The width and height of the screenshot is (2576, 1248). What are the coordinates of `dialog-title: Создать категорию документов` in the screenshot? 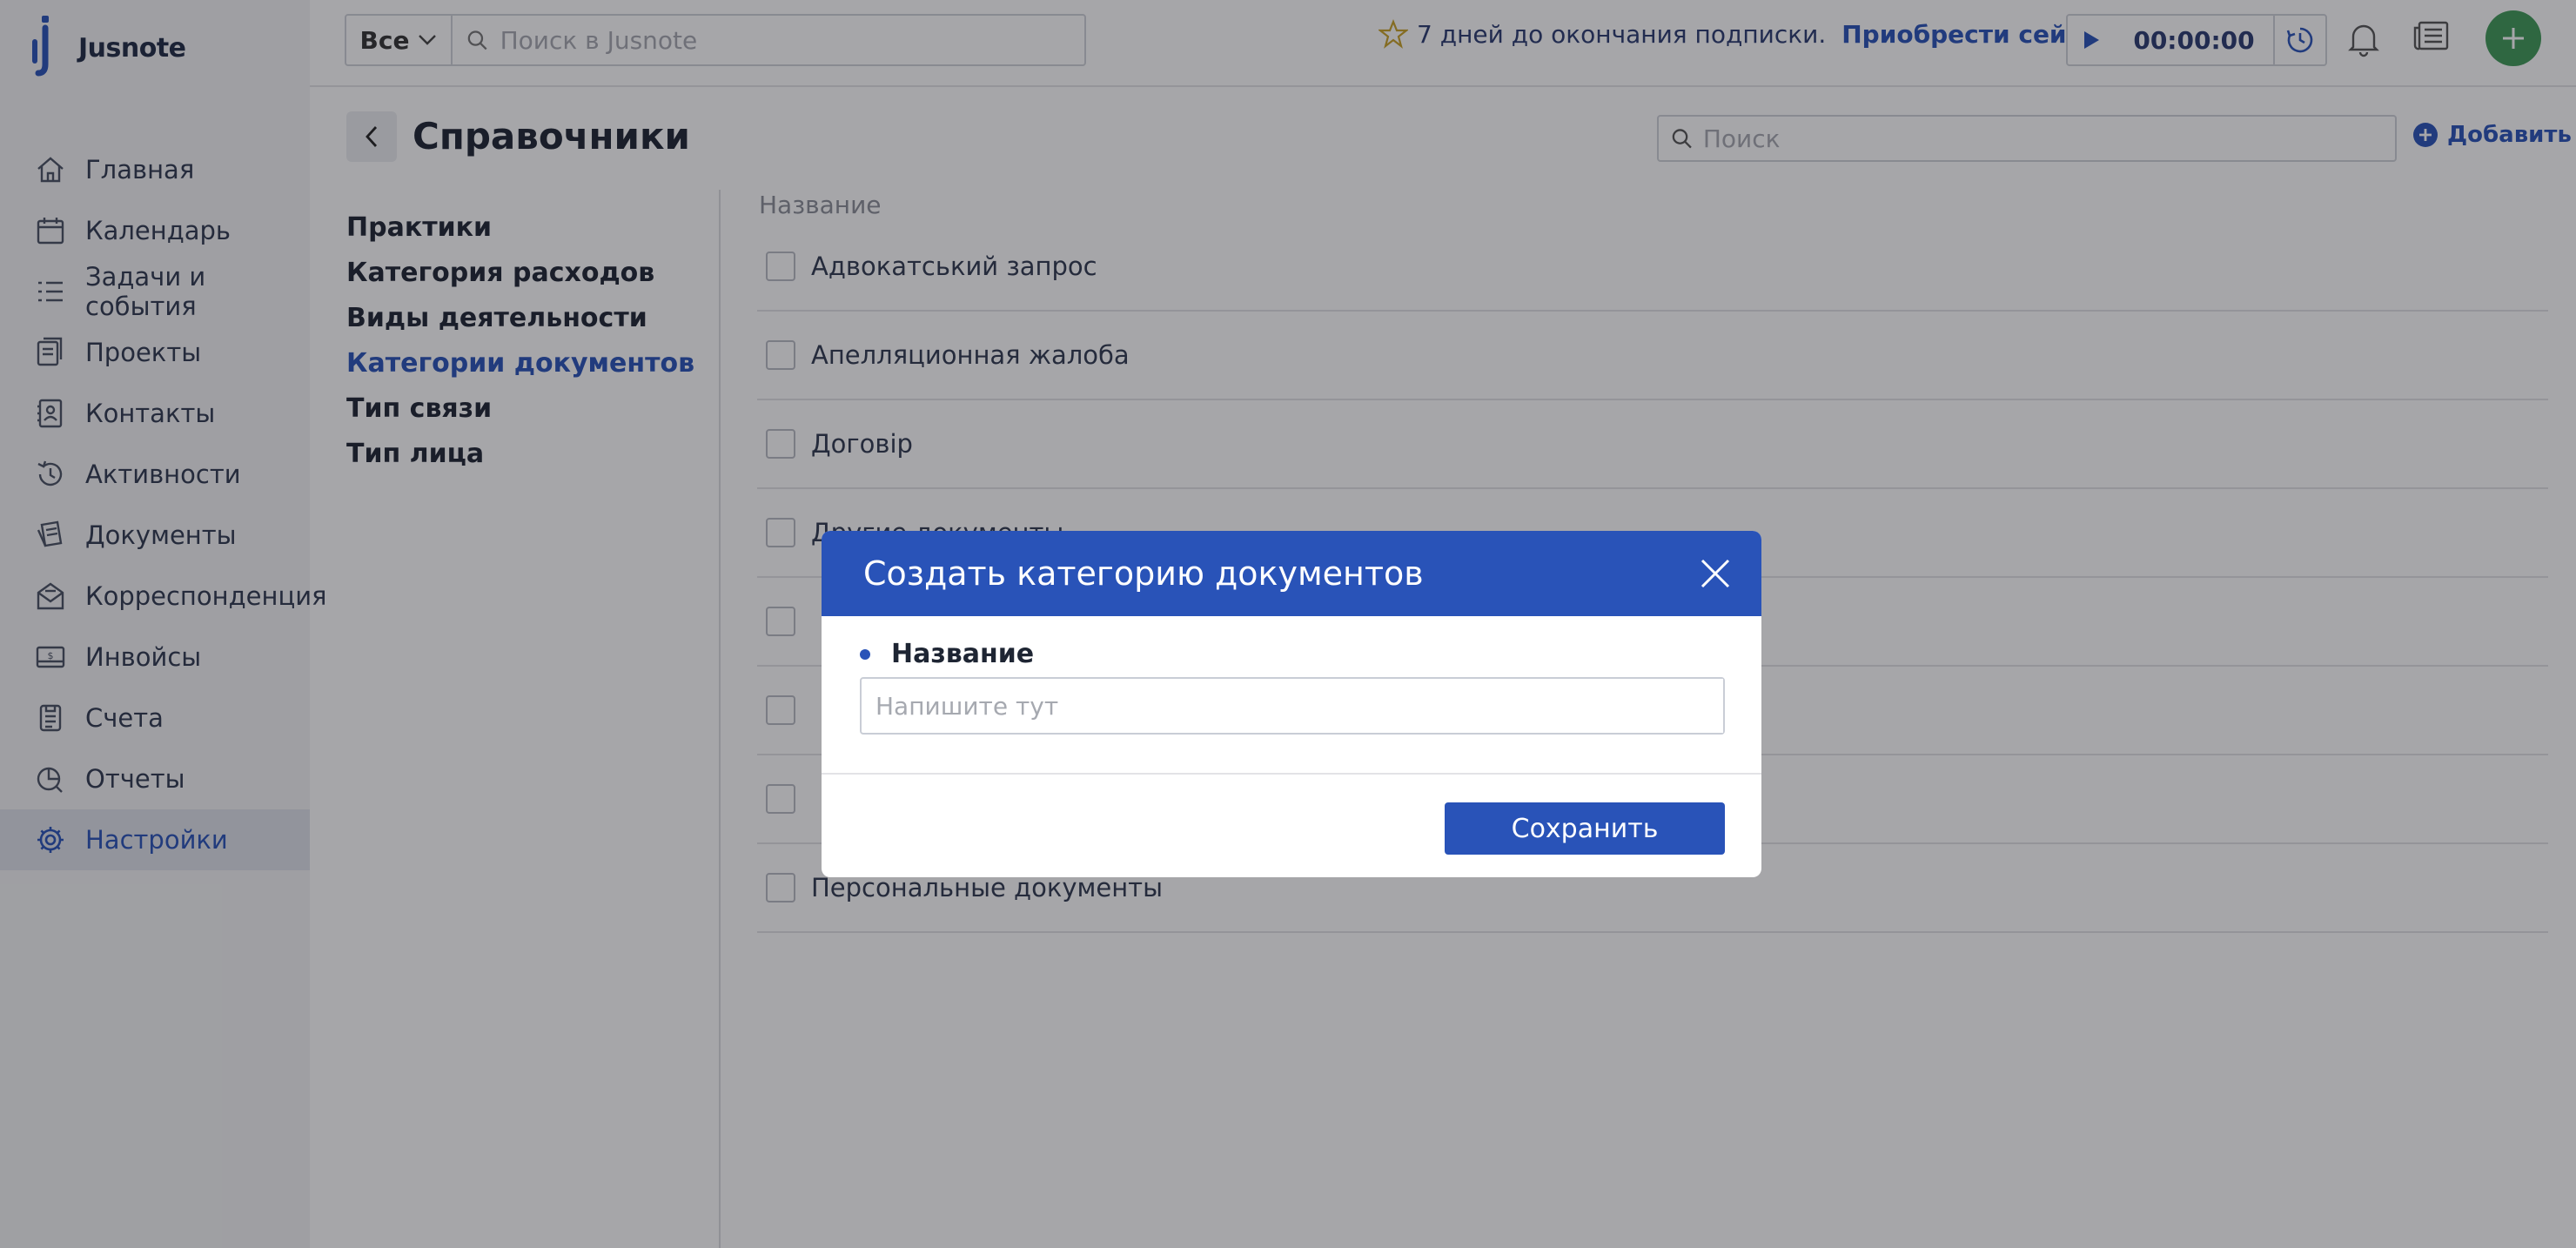 It's located at (1144, 573).